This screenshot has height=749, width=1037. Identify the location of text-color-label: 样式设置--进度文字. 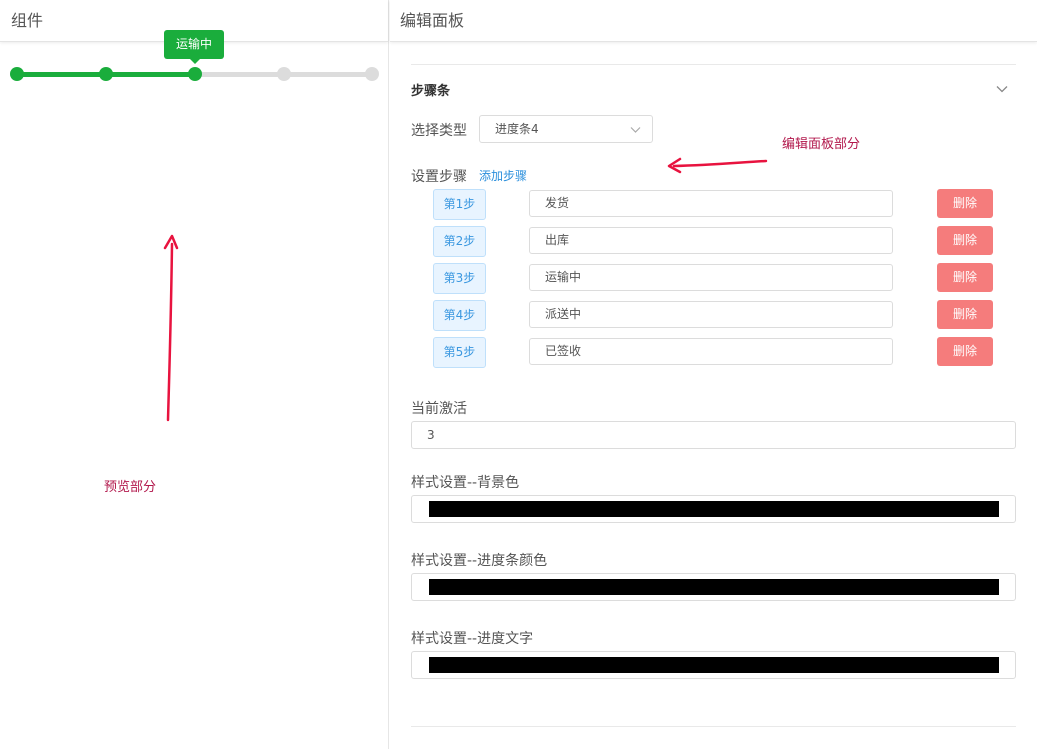
(472, 639).